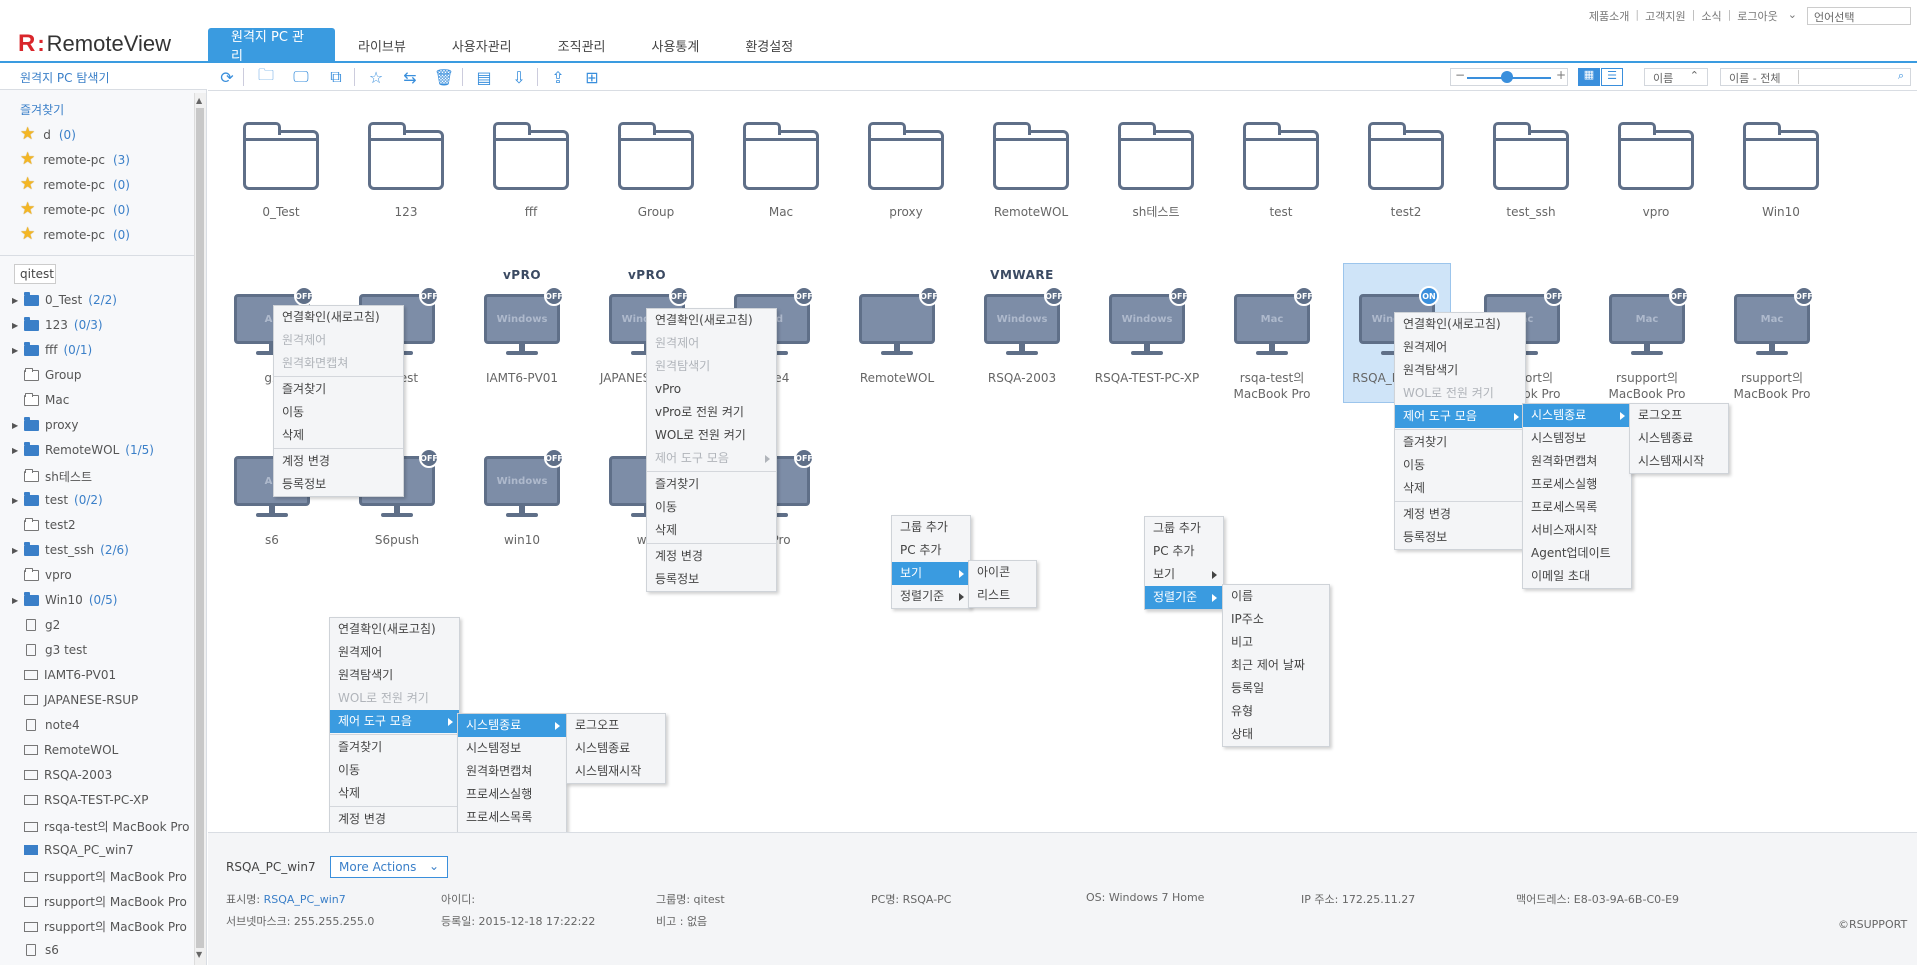  What do you see at coordinates (582, 45) in the screenshot?
I see `tab-org: 조직관리` at bounding box center [582, 45].